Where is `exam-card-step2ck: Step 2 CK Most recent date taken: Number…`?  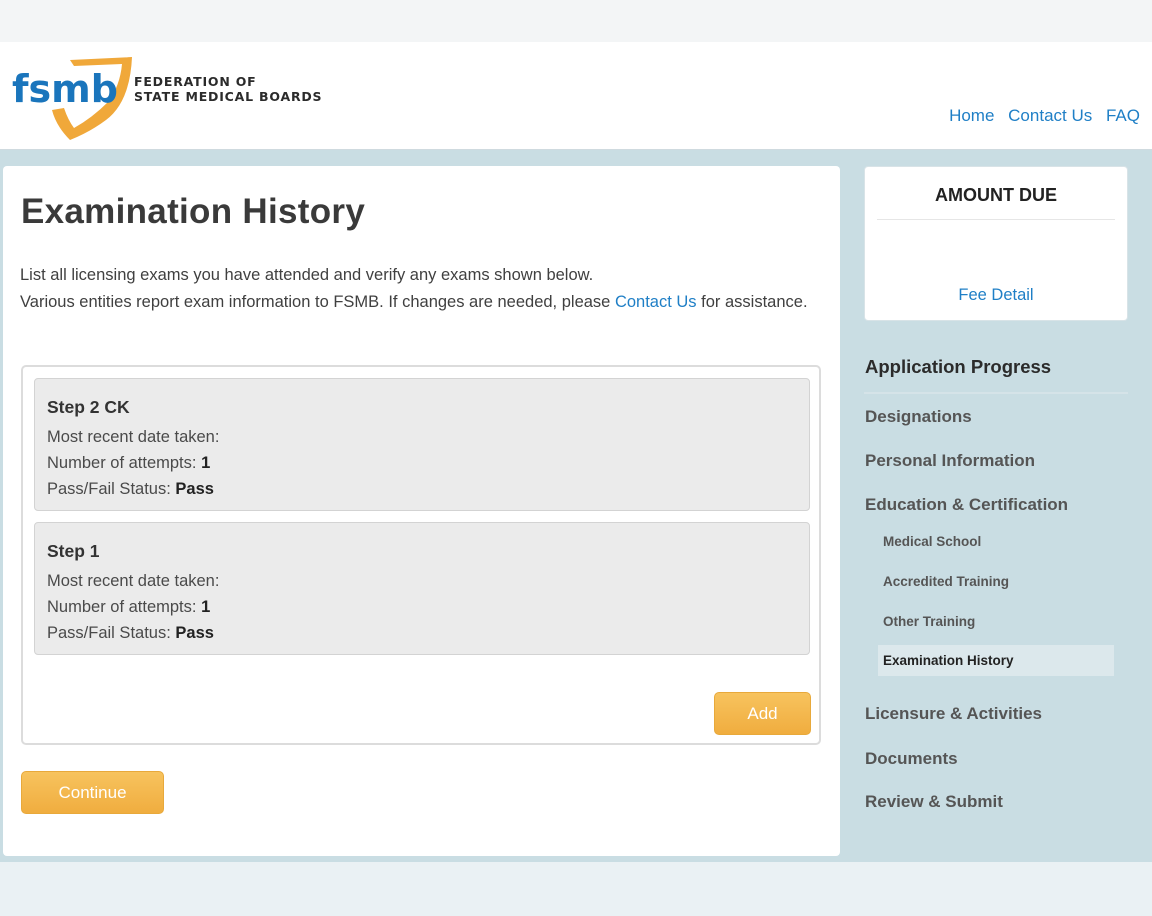
exam-card-step2ck: Step 2 CK Most recent date taken: Number… is located at coordinates (422, 444).